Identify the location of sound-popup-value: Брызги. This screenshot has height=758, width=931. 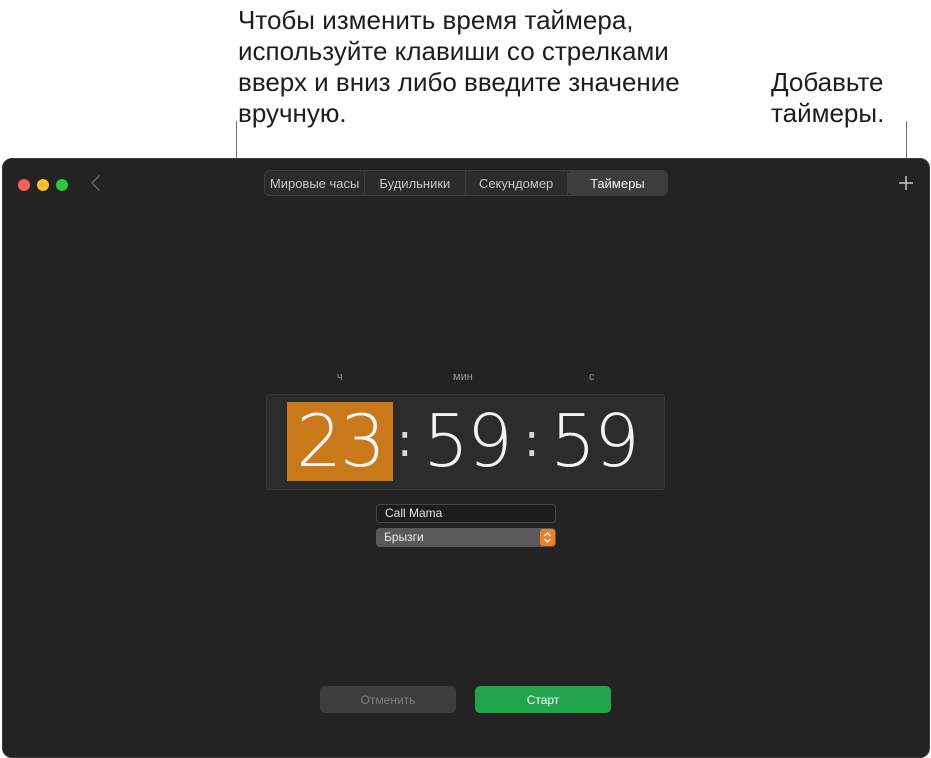
(404, 537).